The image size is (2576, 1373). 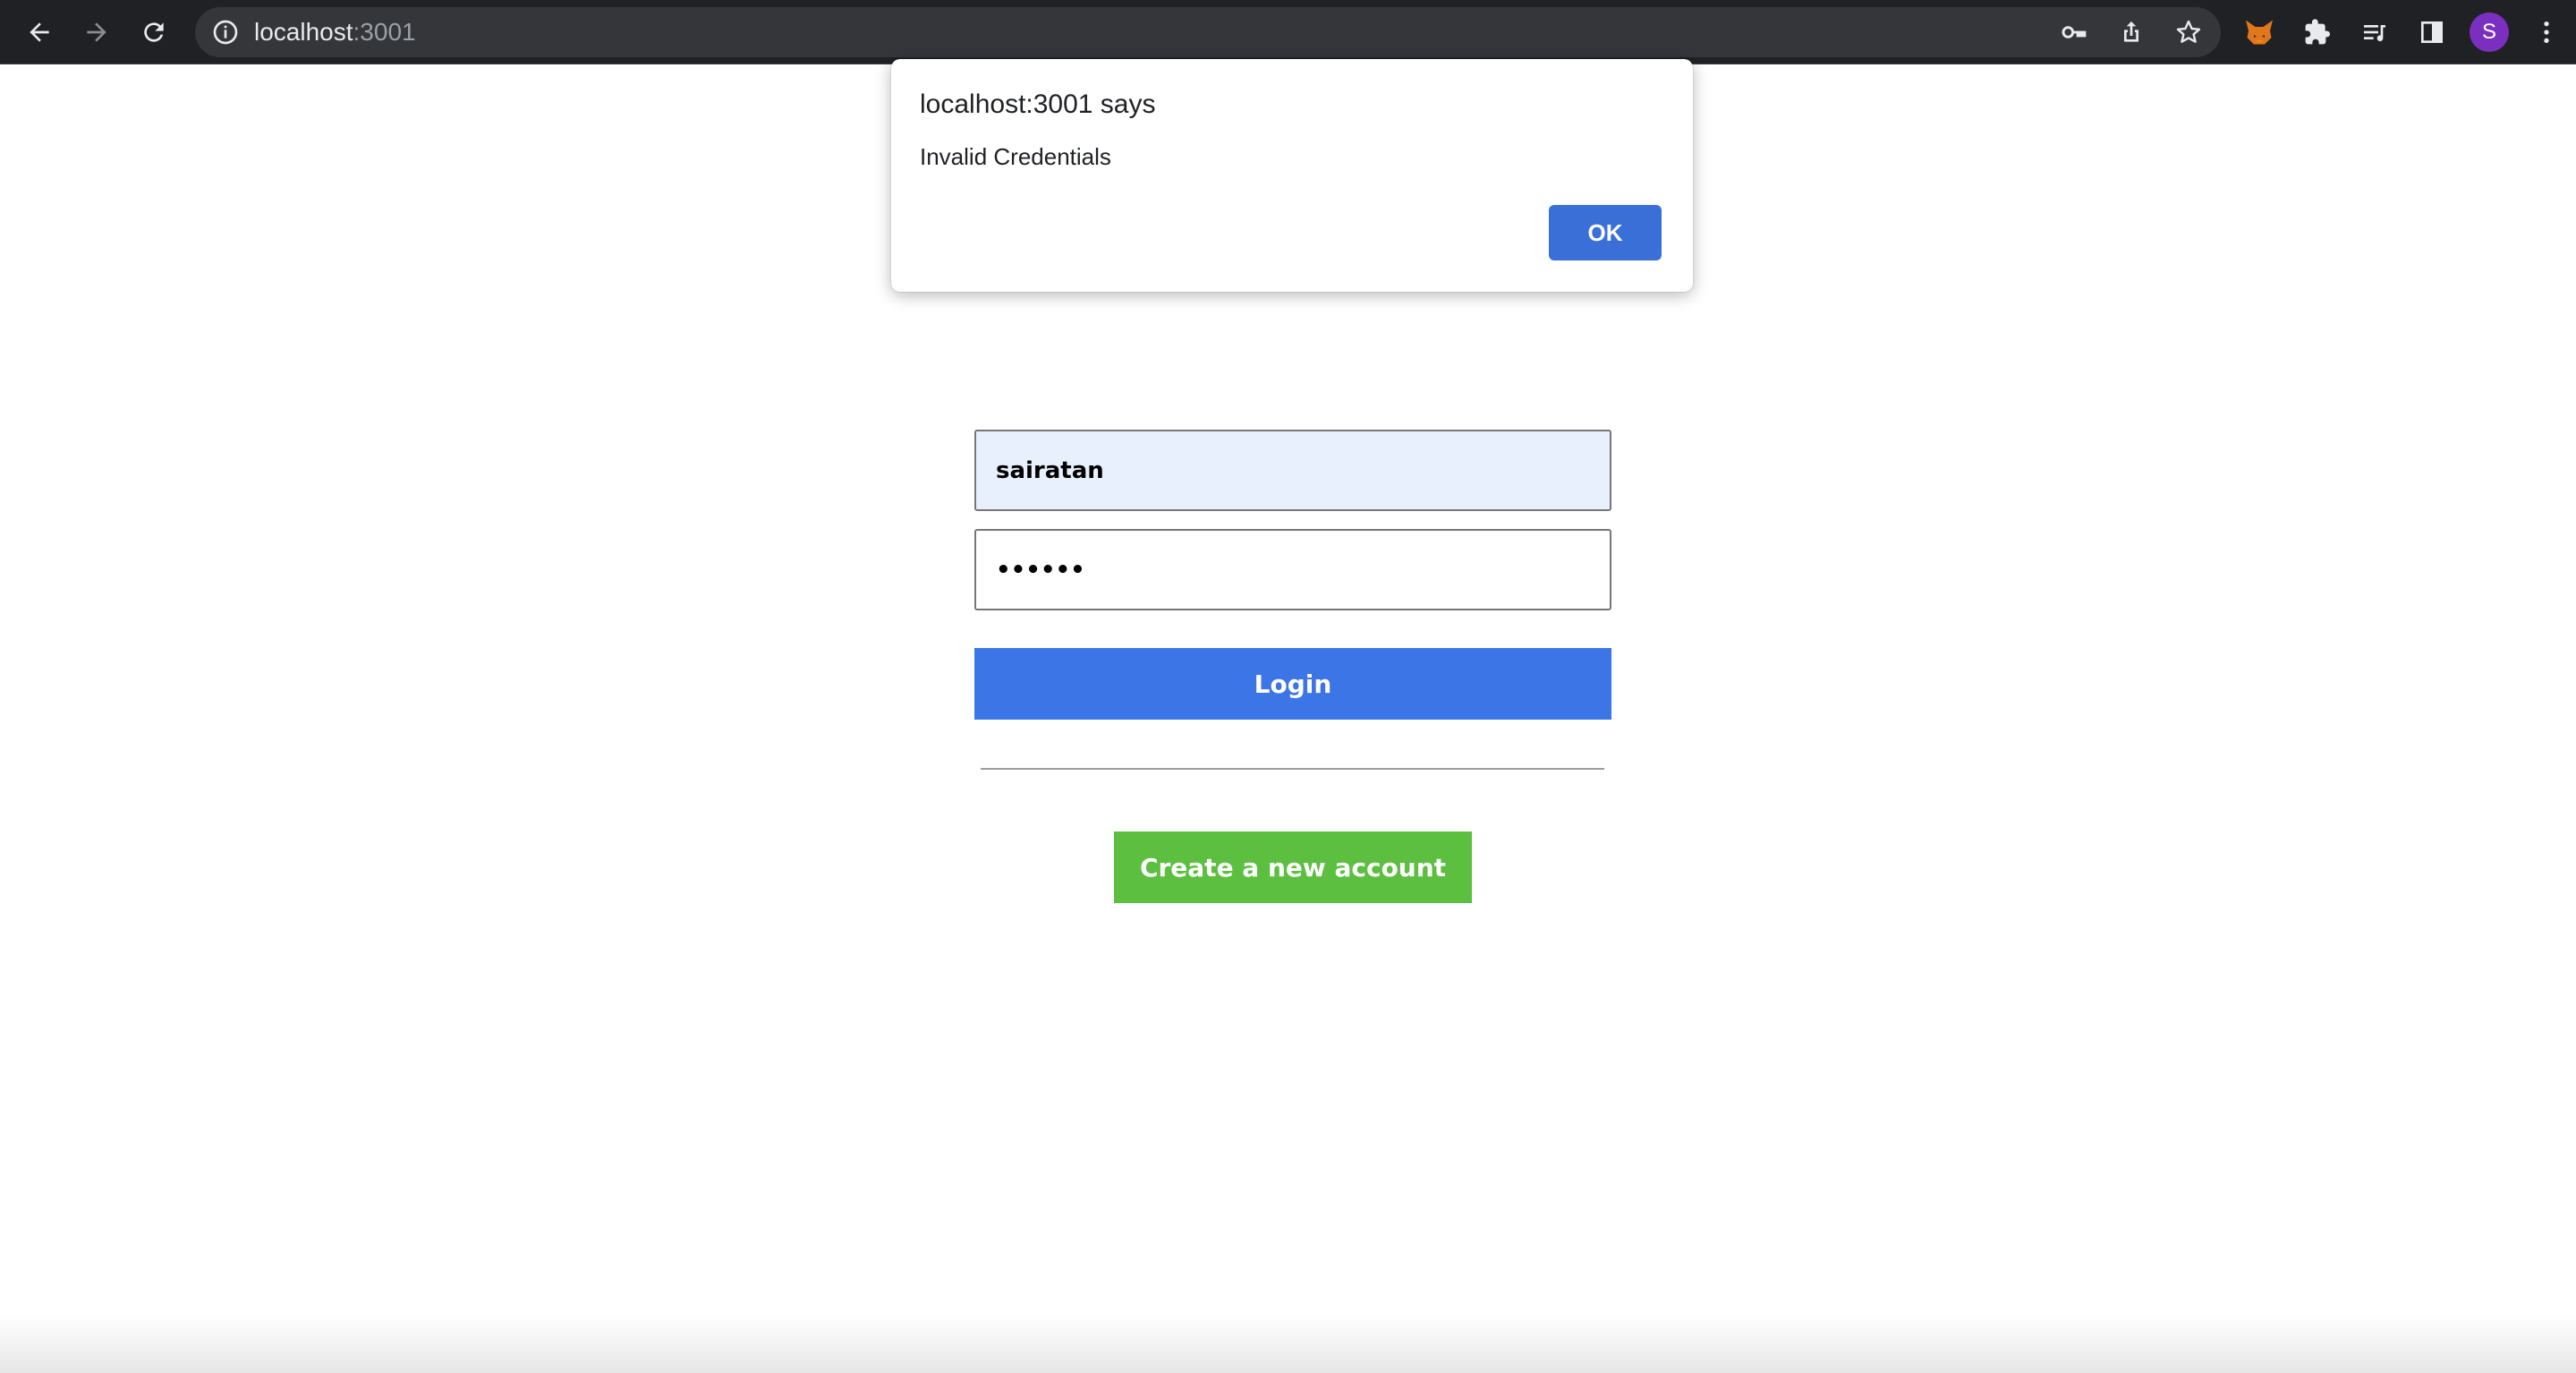 I want to click on profile-avatar: S, so click(x=2489, y=32).